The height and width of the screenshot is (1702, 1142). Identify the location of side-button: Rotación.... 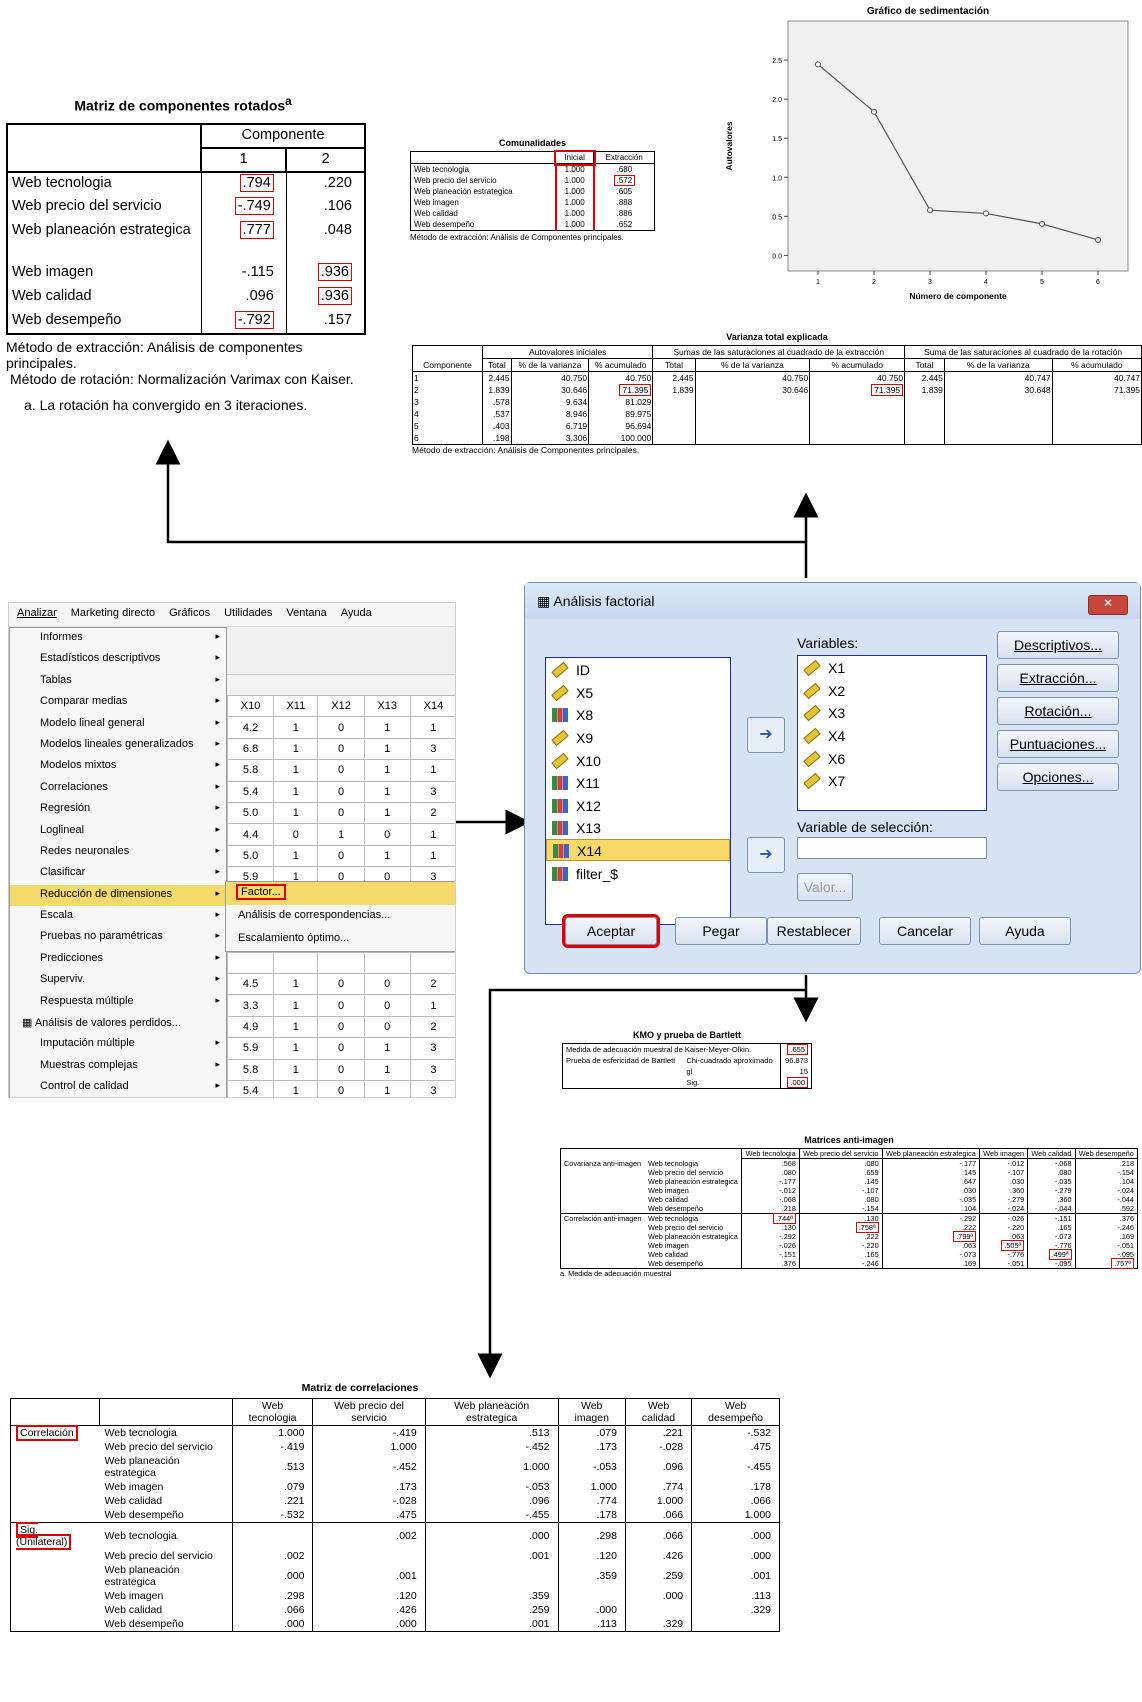
(1058, 711).